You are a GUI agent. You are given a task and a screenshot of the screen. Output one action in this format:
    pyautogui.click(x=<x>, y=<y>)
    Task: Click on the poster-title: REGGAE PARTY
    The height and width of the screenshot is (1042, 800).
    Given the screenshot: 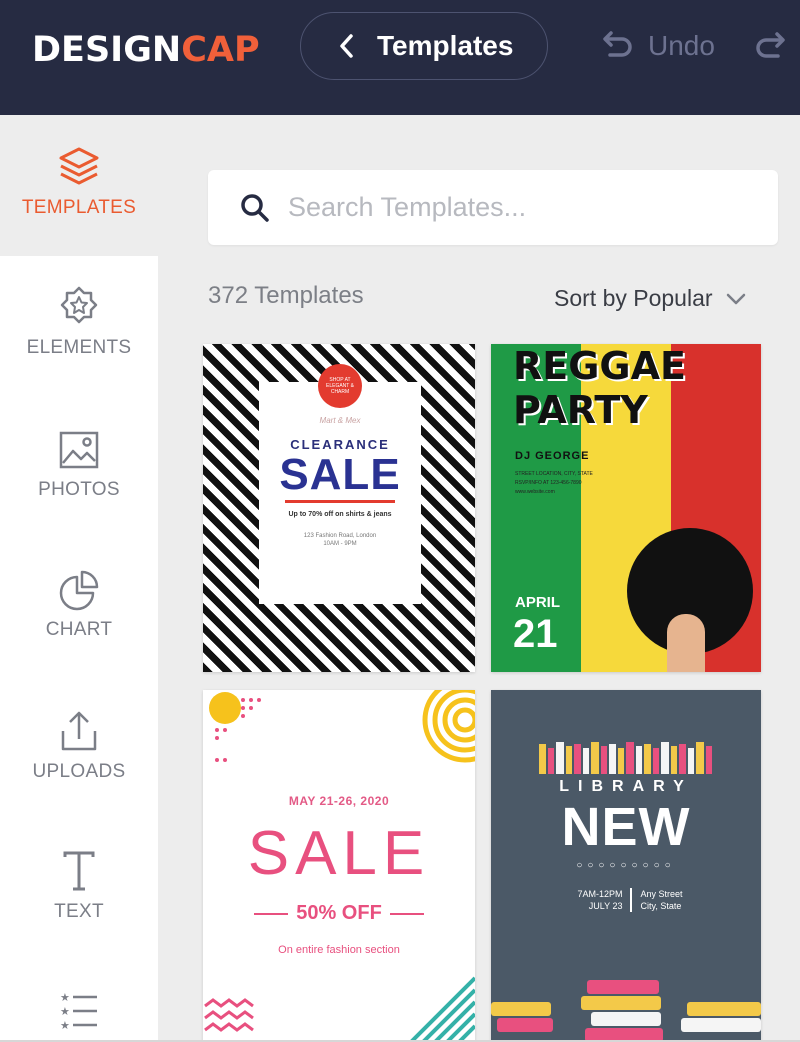 What is the action you would take?
    pyautogui.click(x=599, y=388)
    